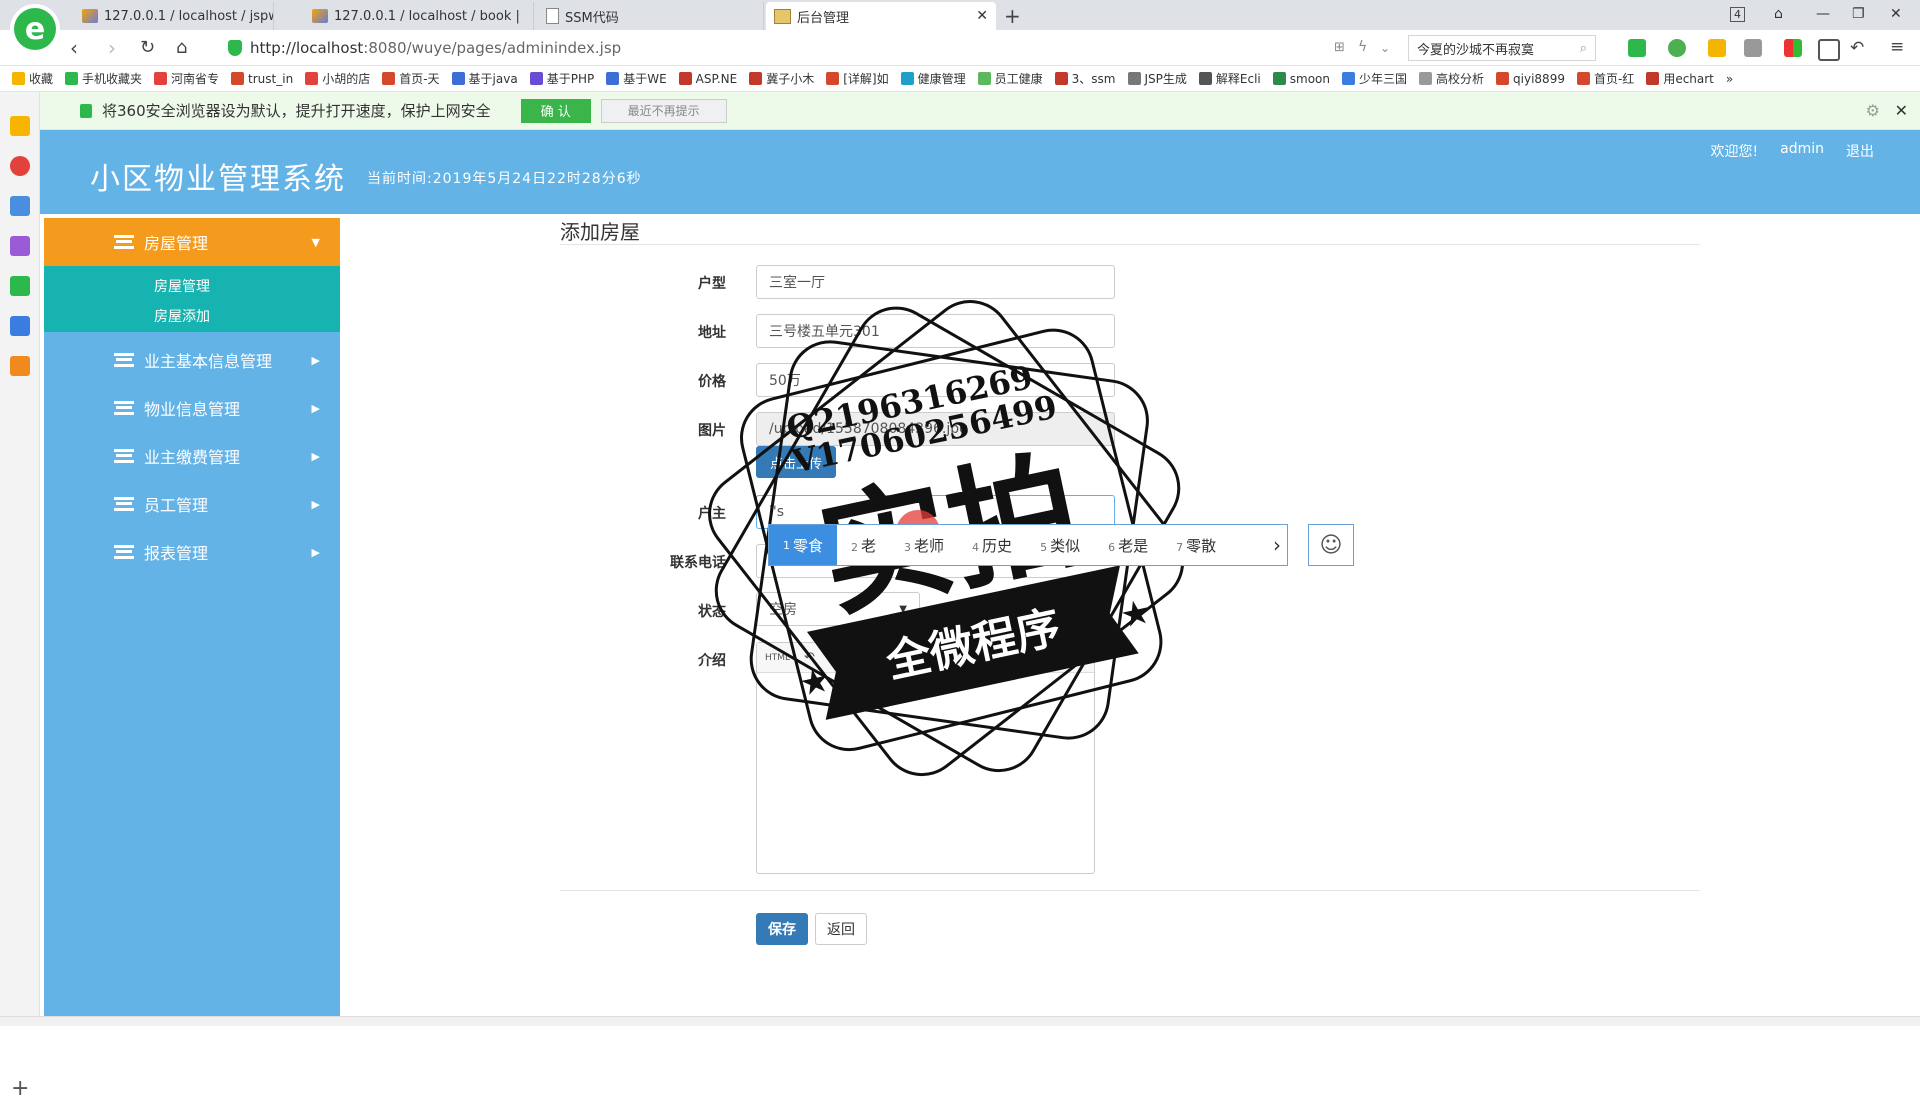 This screenshot has height=1101, width=1920. I want to click on back-button: 返回, so click(841, 929).